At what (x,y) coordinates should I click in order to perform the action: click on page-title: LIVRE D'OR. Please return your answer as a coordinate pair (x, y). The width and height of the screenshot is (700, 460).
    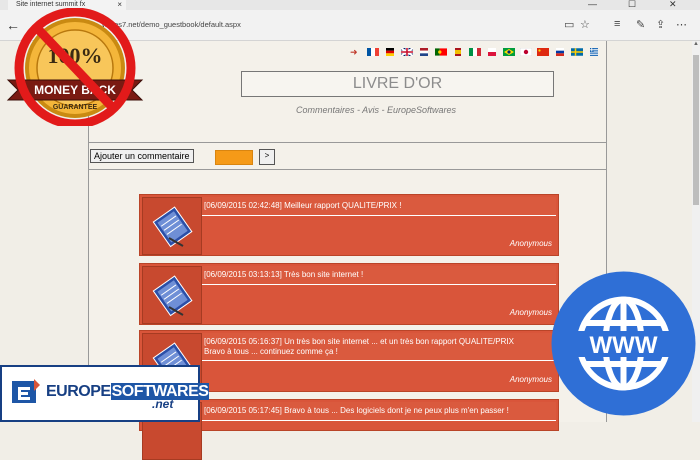
    Looking at the image, I should click on (397, 84).